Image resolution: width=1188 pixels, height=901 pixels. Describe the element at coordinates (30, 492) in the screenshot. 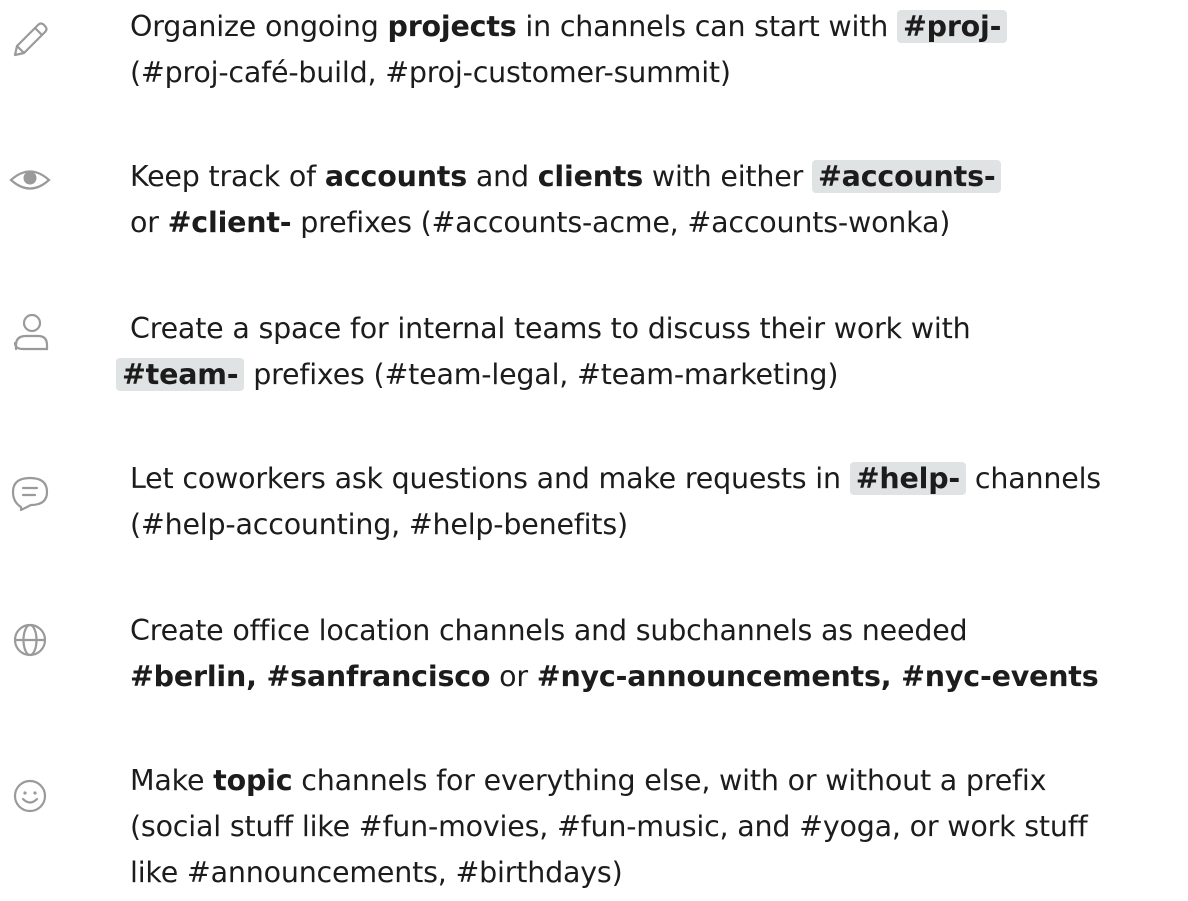

I see `chat-bubble-icon` at that location.